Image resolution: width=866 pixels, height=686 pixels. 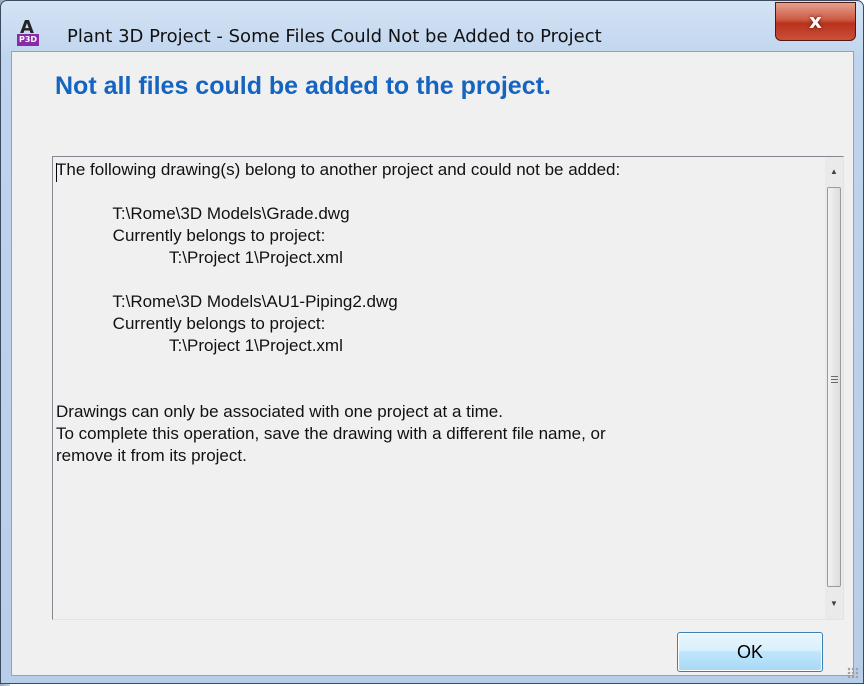 I want to click on ok-button: OK, so click(x=750, y=652).